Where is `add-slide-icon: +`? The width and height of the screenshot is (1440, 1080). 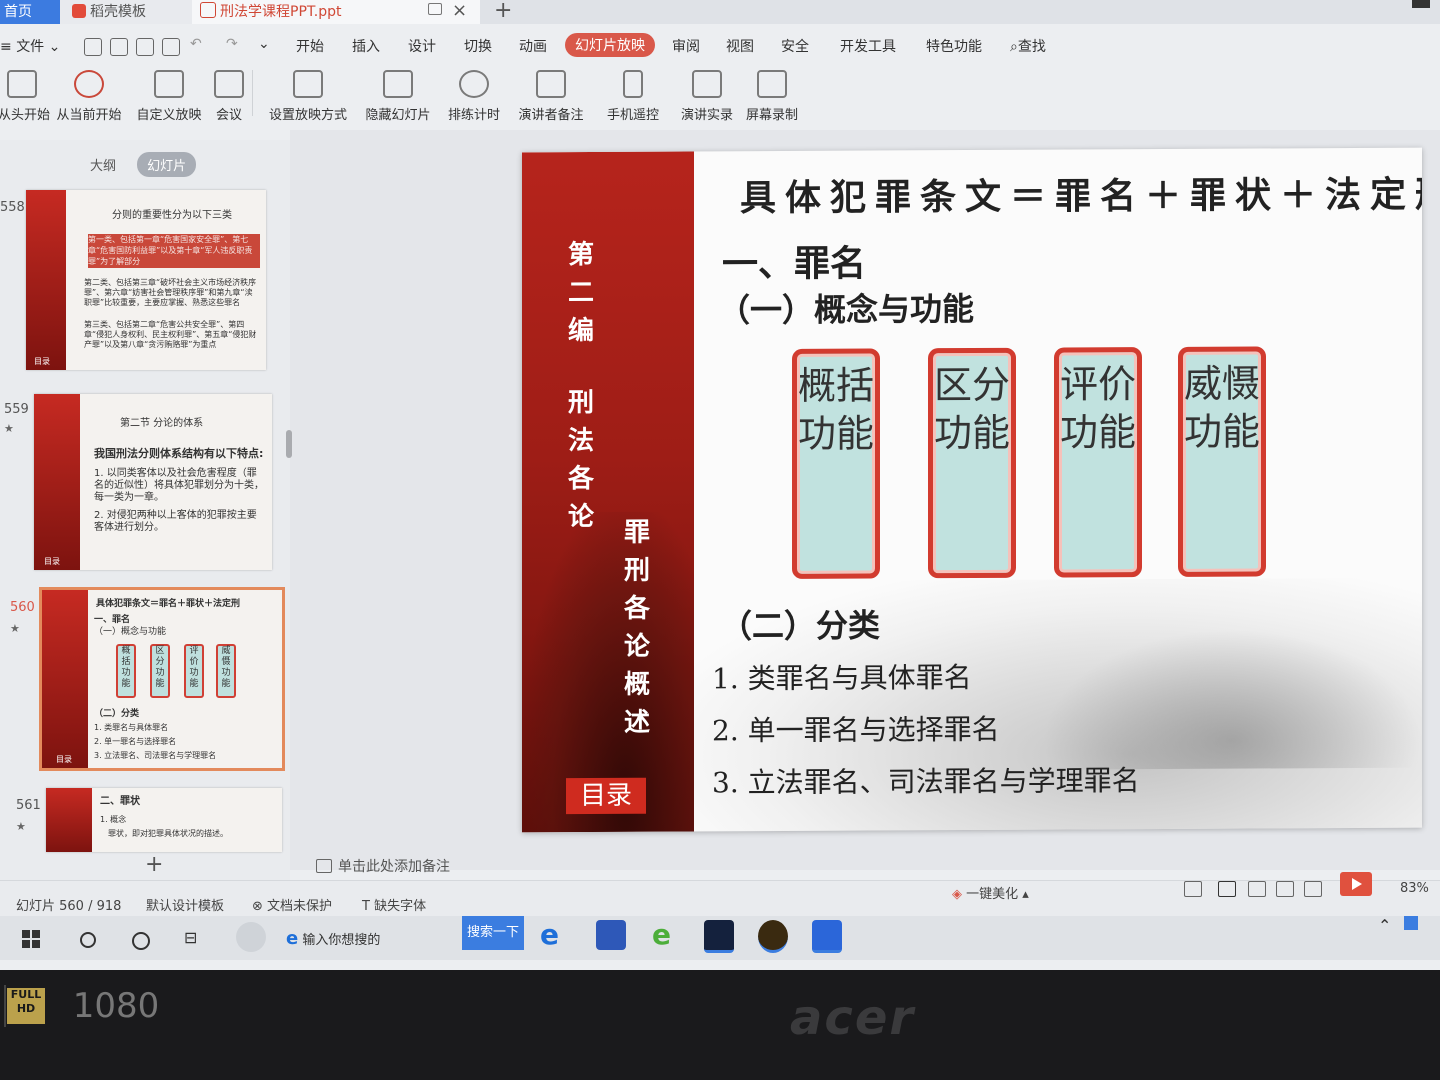 add-slide-icon: + is located at coordinates (154, 864).